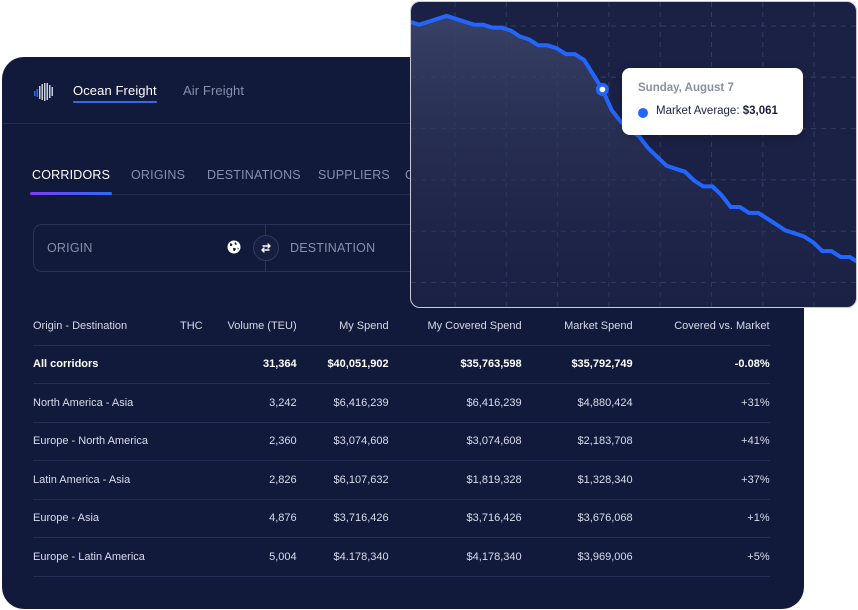 This screenshot has height=610, width=858. What do you see at coordinates (577, 518) in the screenshot?
I see `cell-market-spend: $3,676,068` at bounding box center [577, 518].